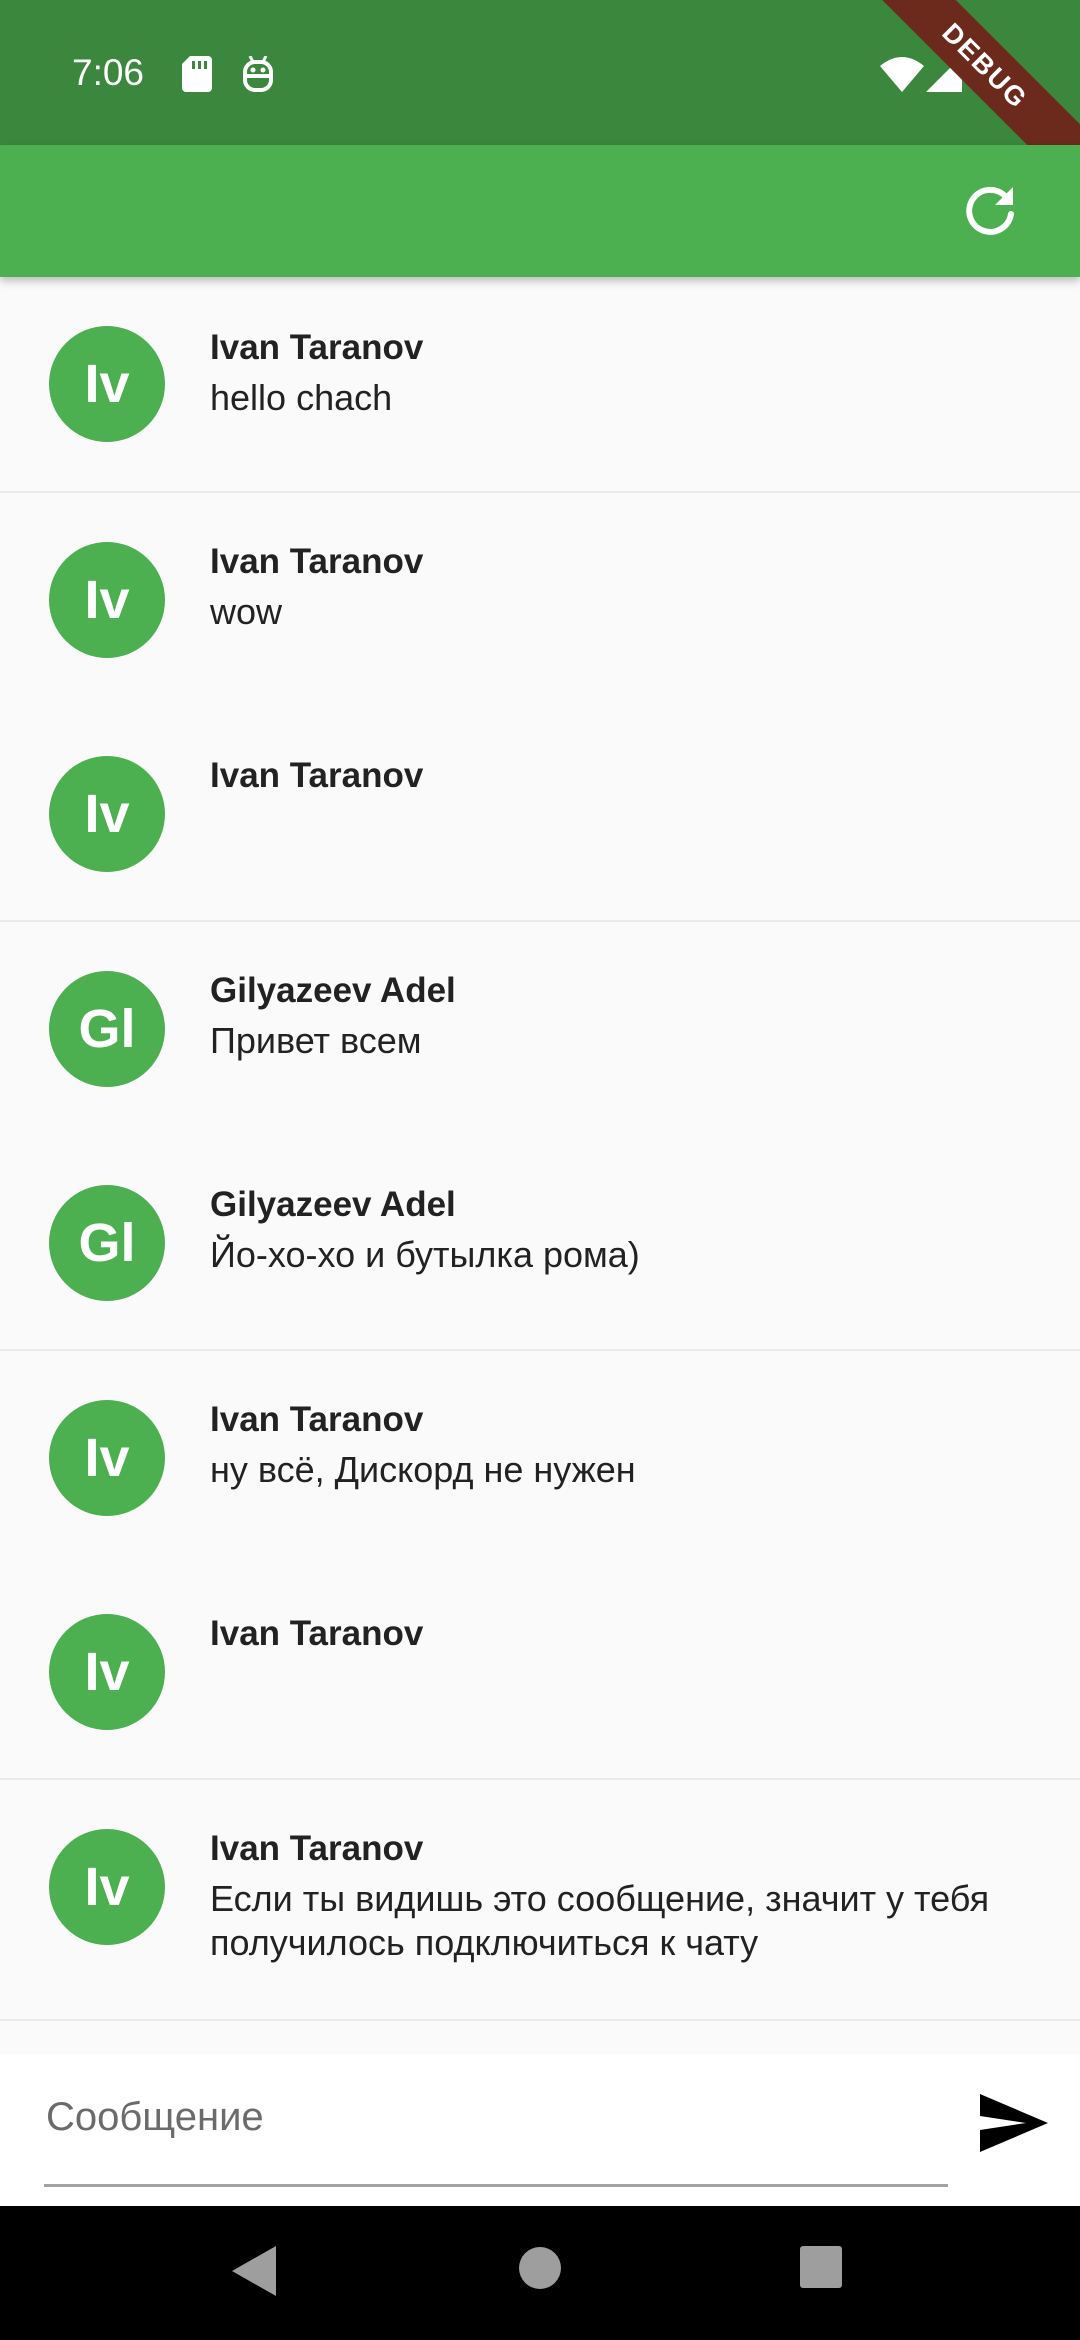  I want to click on android-icon, so click(258, 74).